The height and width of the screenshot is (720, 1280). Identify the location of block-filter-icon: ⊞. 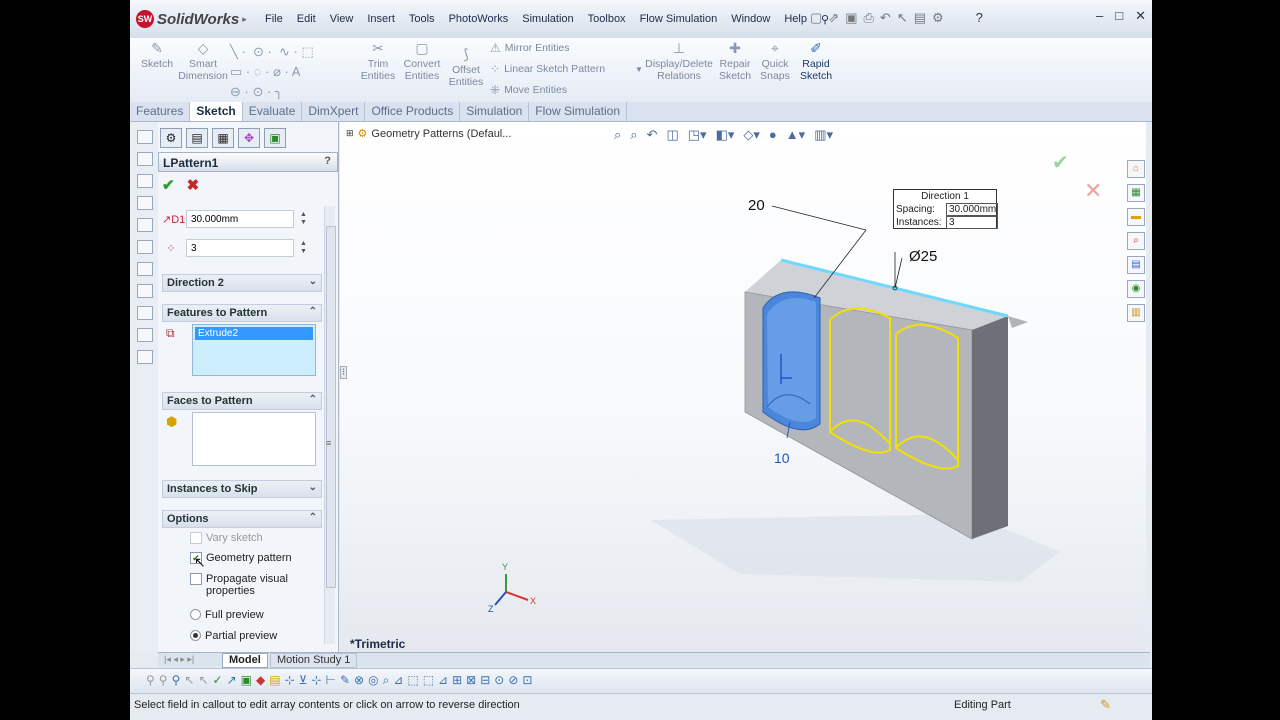
(457, 680).